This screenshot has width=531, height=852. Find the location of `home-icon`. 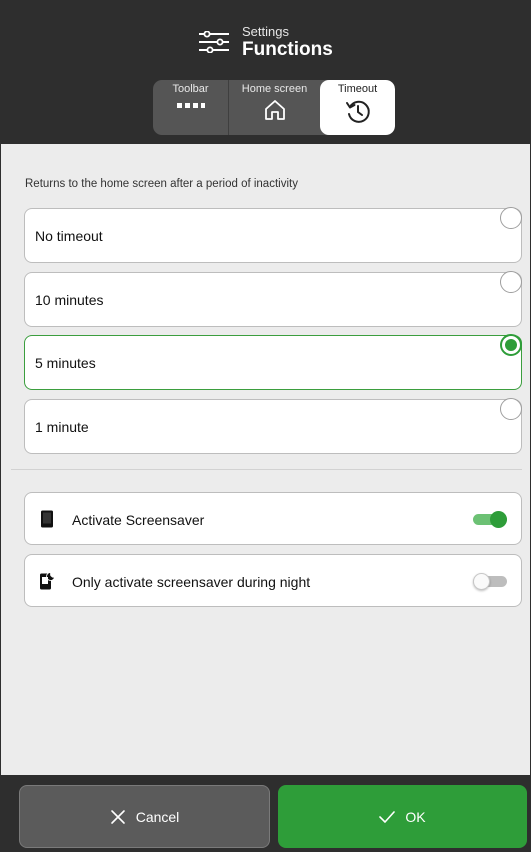

home-icon is located at coordinates (274, 110).